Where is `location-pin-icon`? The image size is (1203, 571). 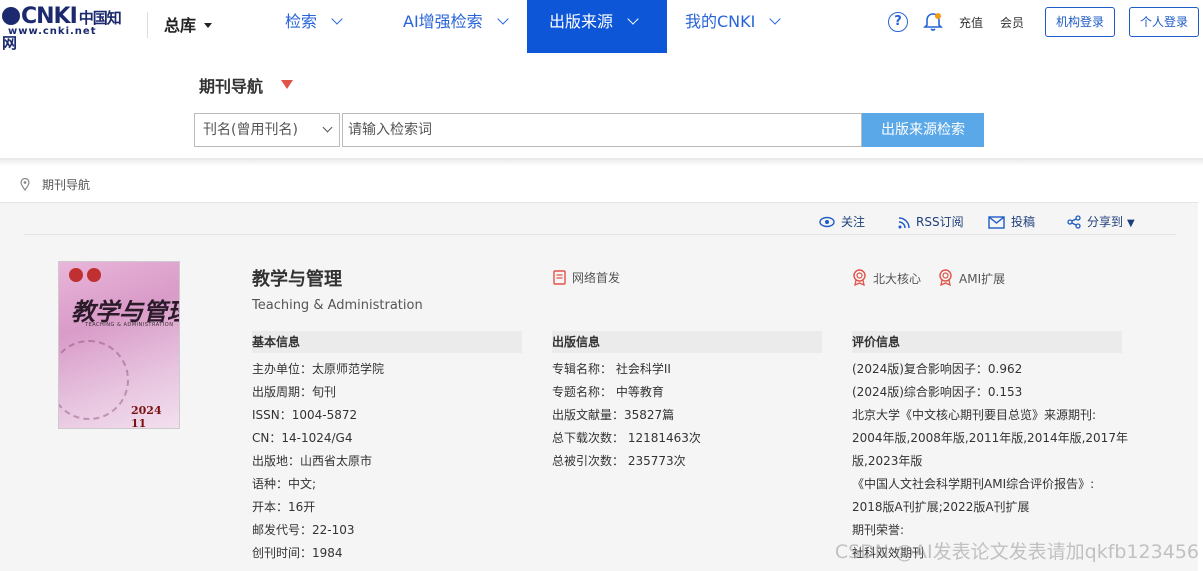 location-pin-icon is located at coordinates (25, 184).